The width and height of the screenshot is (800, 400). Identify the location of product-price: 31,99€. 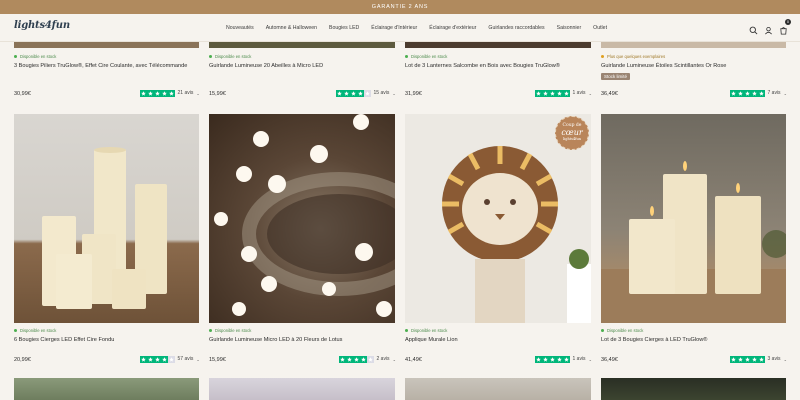
(413, 94).